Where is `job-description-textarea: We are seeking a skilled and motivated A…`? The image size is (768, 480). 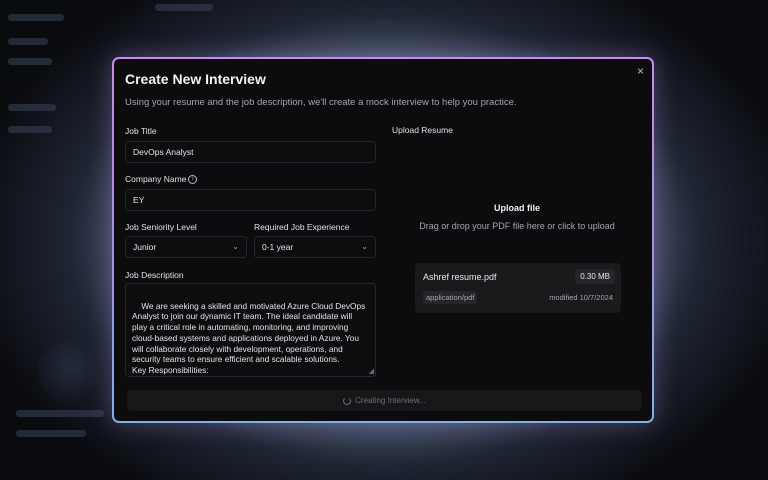
job-description-textarea: We are seeking a skilled and motivated A… is located at coordinates (250, 330).